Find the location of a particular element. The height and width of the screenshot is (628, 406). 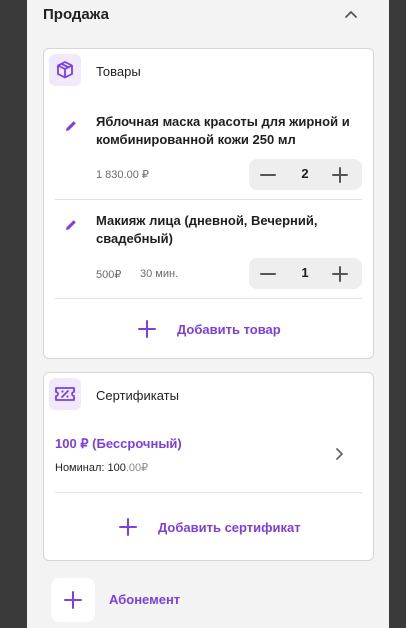

certificate-nominal: Номинал: 100.00₽ is located at coordinates (101, 467).